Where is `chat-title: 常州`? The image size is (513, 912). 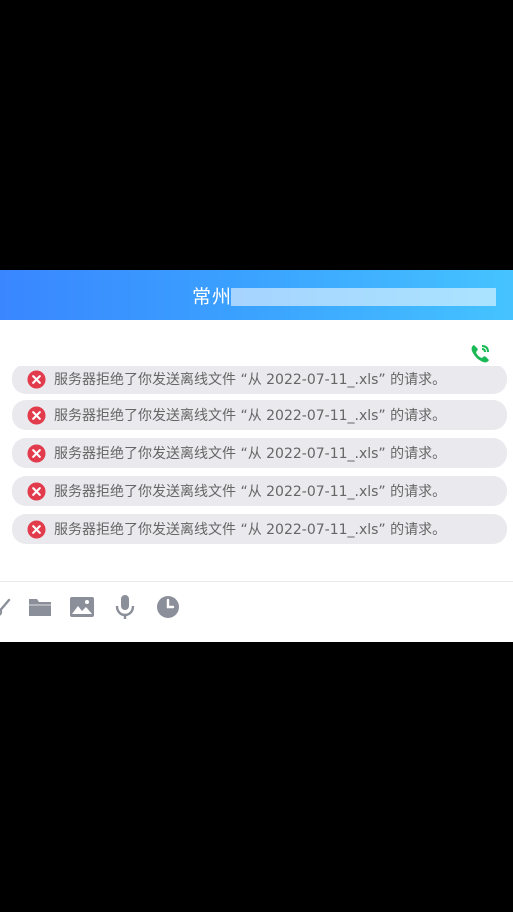
chat-title: 常州 is located at coordinates (212, 297).